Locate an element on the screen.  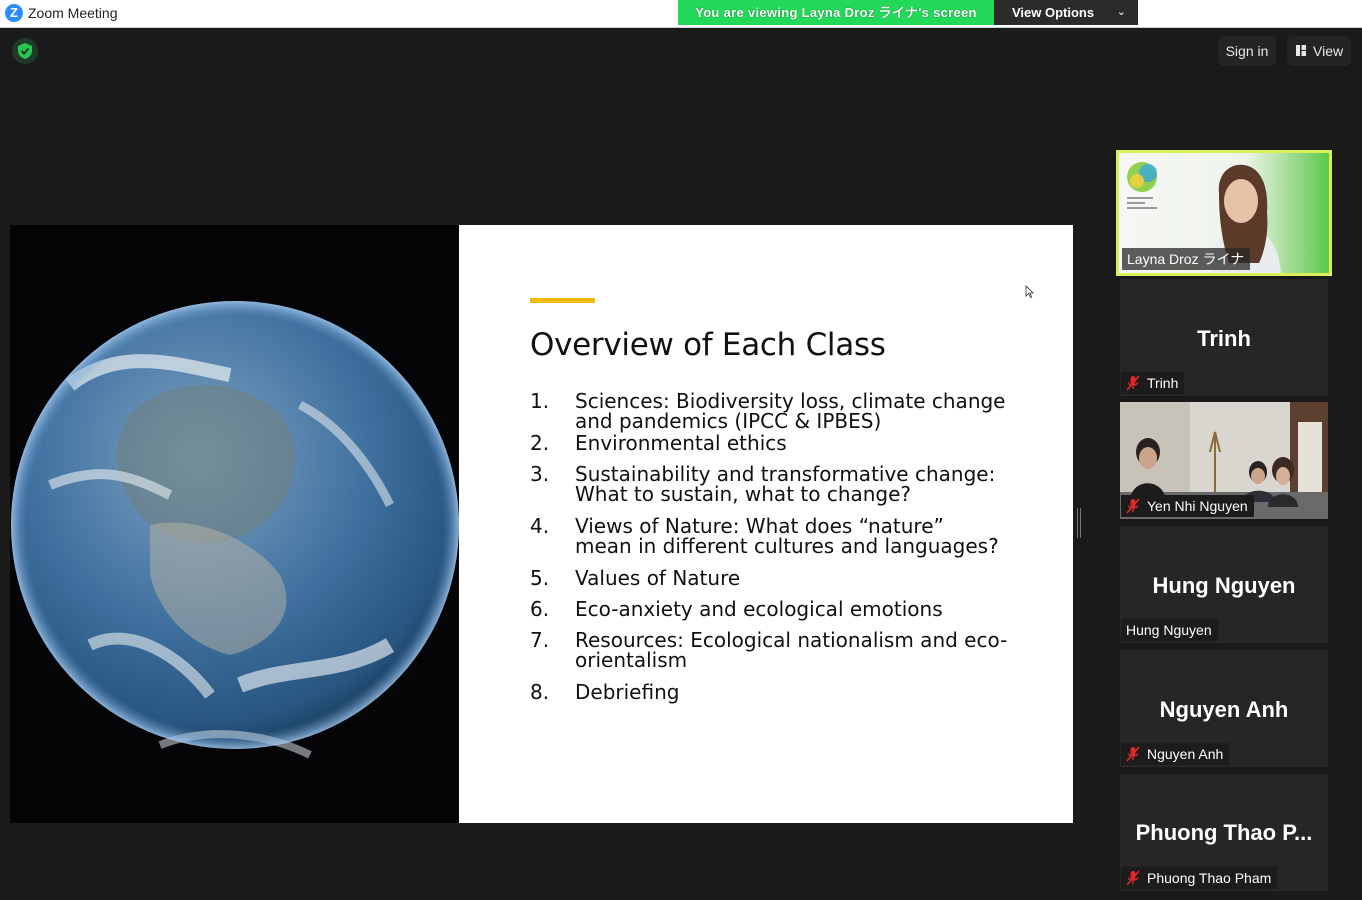
list-item: 6. Eco-anxiety and ecological emotions is located at coordinates (736, 609).